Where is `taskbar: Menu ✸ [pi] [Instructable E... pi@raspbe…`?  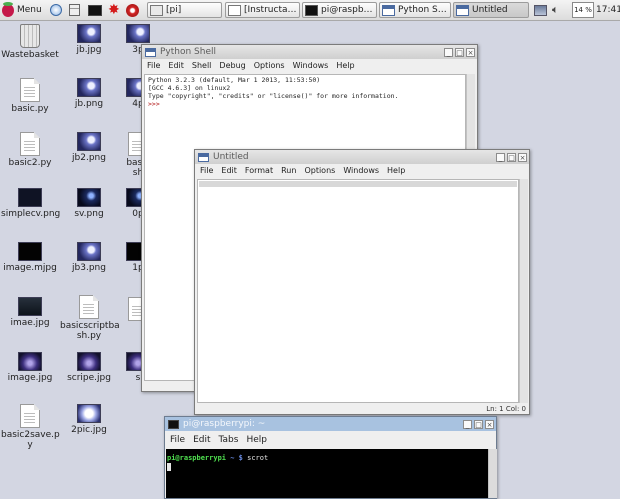 taskbar: Menu ✸ [pi] [Instructable E... pi@raspbe… is located at coordinates (310, 10).